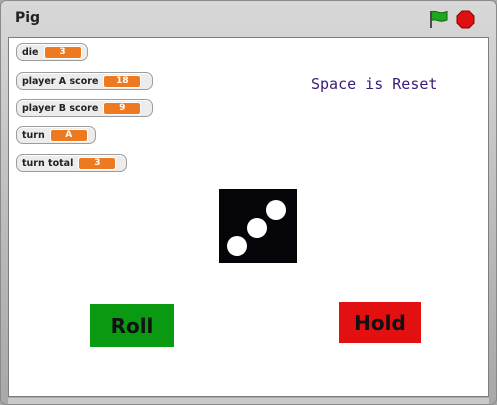  Describe the element at coordinates (33, 135) in the screenshot. I see `watcher-label: turn` at that location.